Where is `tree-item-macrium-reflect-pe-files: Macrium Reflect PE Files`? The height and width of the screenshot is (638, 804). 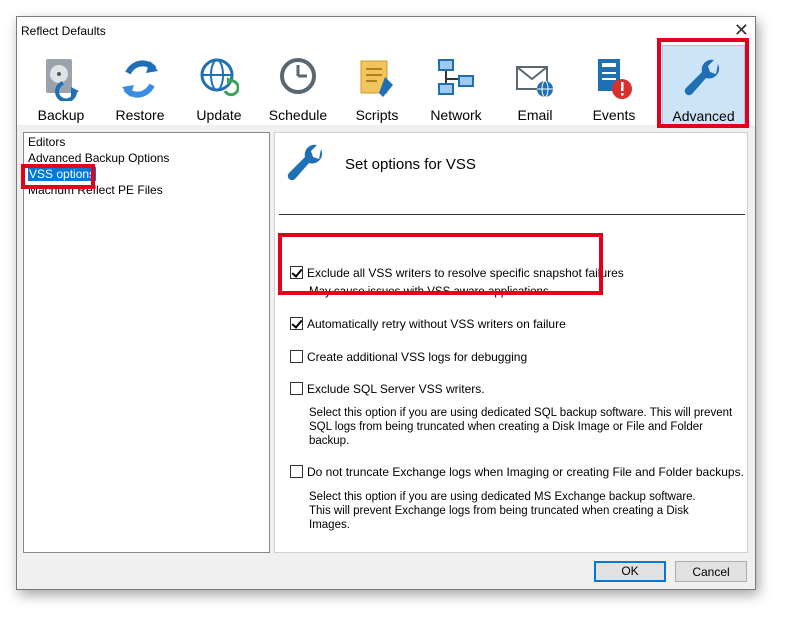
tree-item-macrium-reflect-pe-files: Macrium Reflect PE Files is located at coordinates (95, 190).